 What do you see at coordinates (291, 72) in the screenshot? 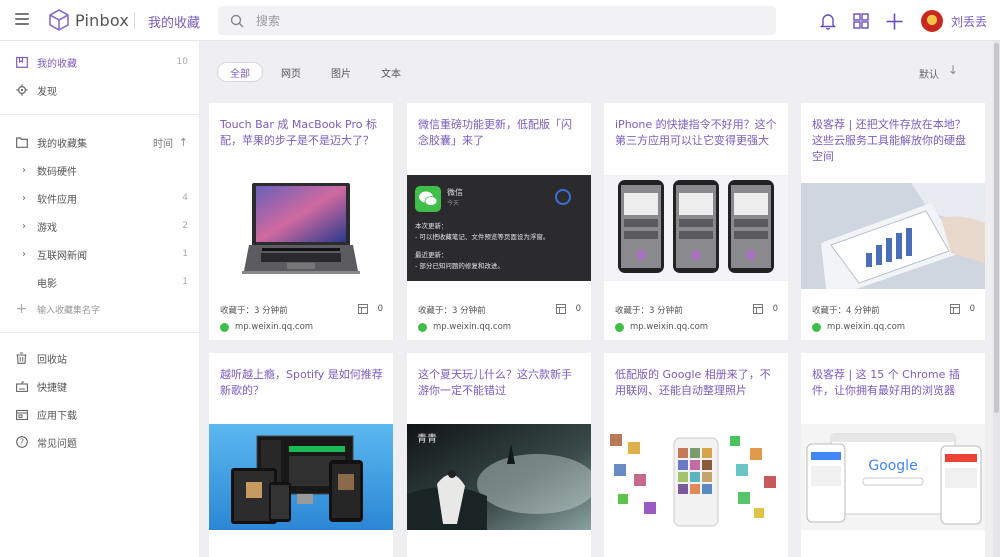
I see `filter-tab-web: 网页` at bounding box center [291, 72].